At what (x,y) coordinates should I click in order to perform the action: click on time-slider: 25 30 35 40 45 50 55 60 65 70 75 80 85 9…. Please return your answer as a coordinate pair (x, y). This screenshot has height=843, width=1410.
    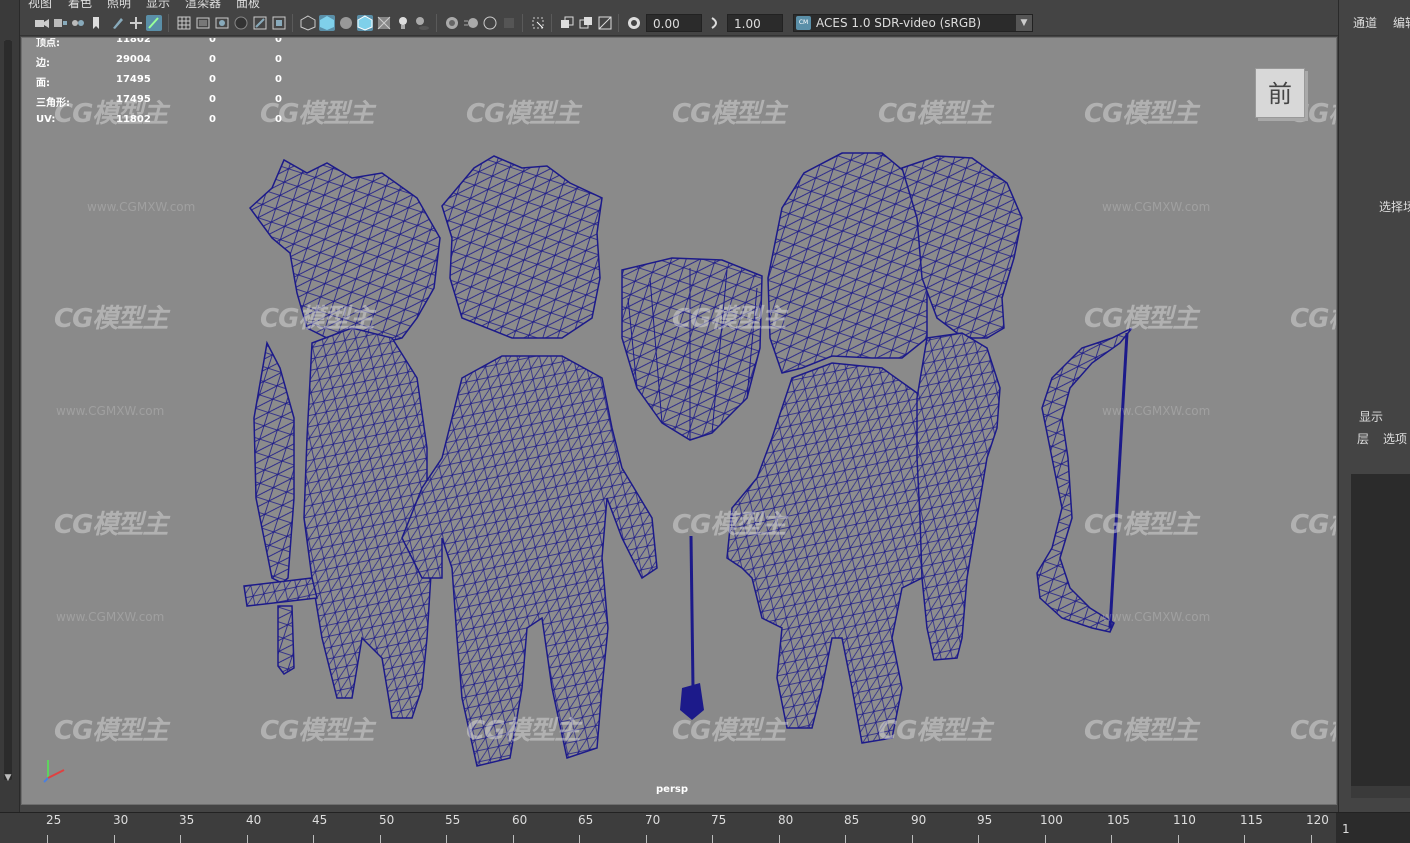
    Looking at the image, I should click on (668, 827).